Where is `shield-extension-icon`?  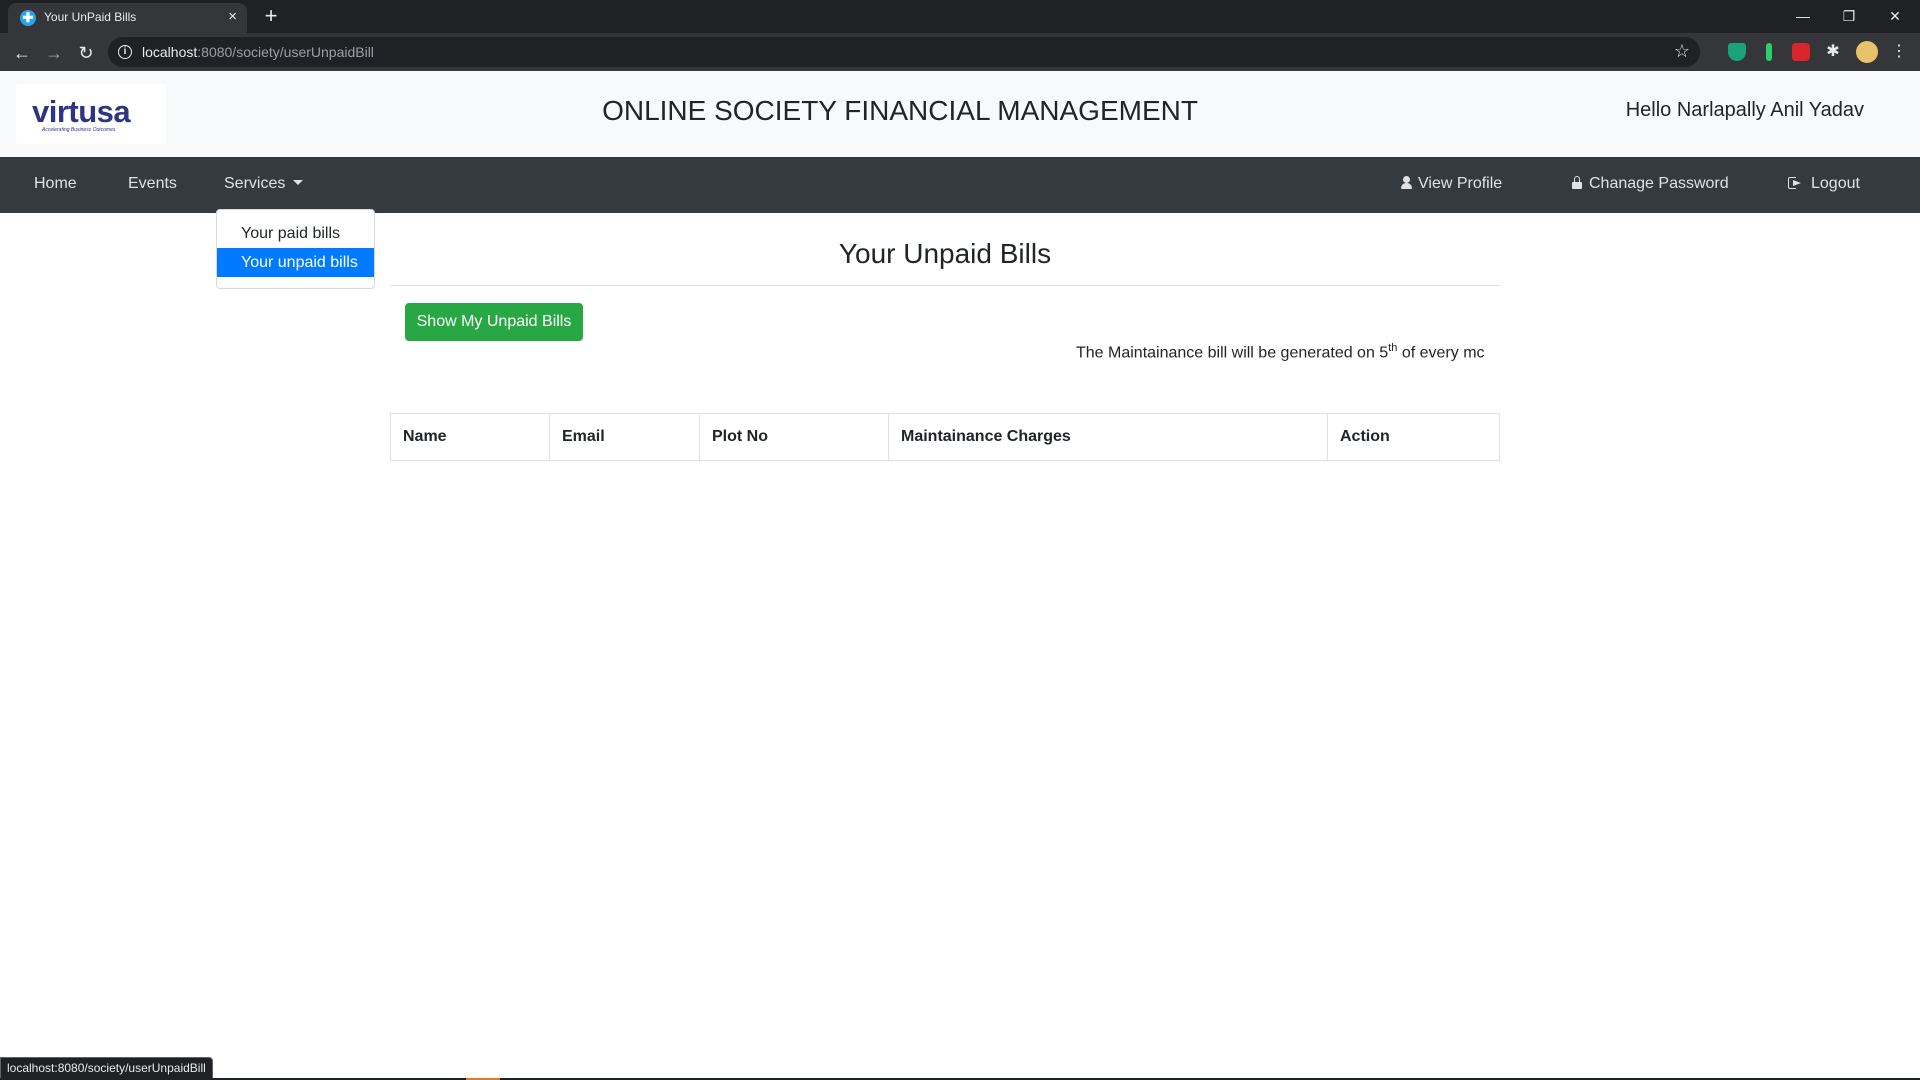 shield-extension-icon is located at coordinates (1737, 52).